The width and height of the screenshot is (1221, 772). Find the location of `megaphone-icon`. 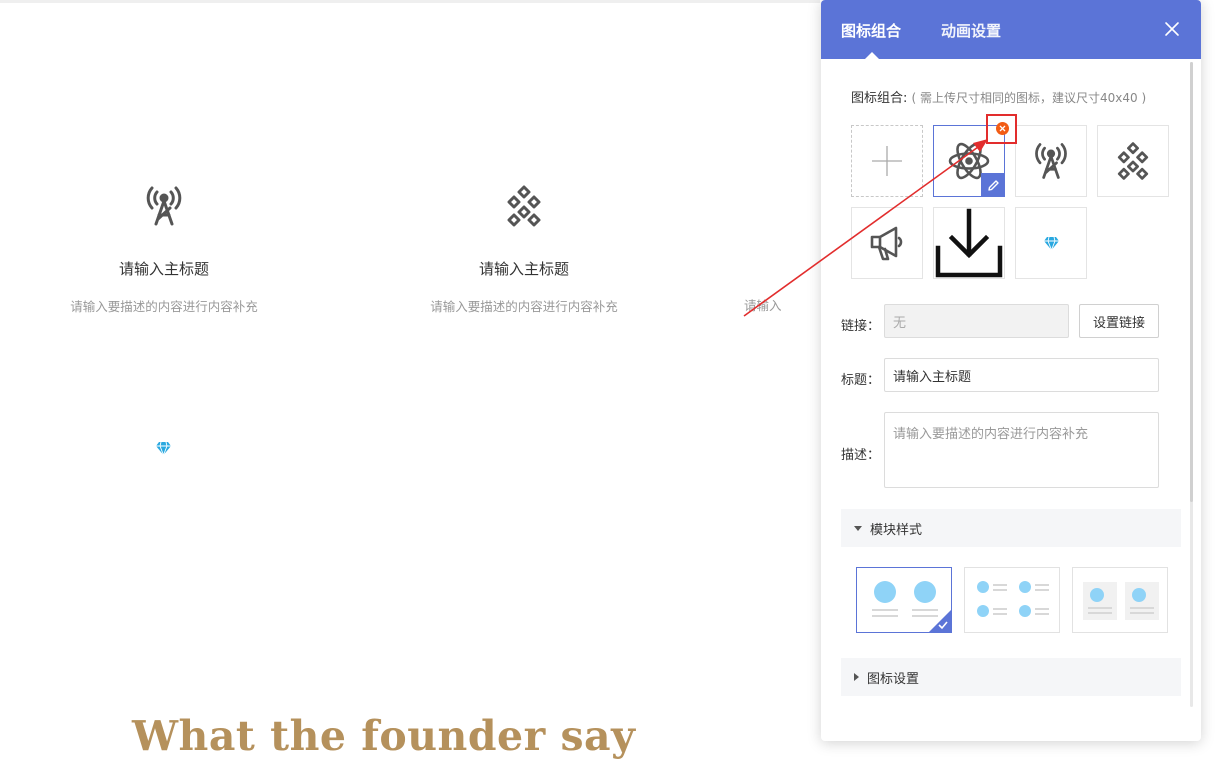

megaphone-icon is located at coordinates (886, 243).